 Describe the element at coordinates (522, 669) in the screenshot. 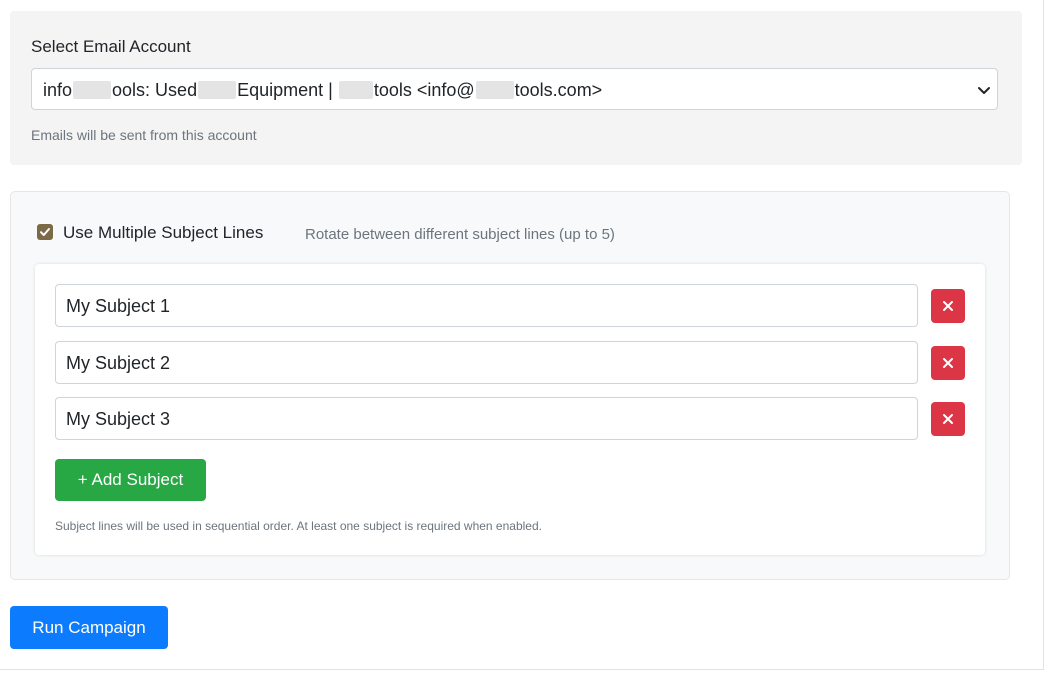

I see `panel-border-bottom` at that location.